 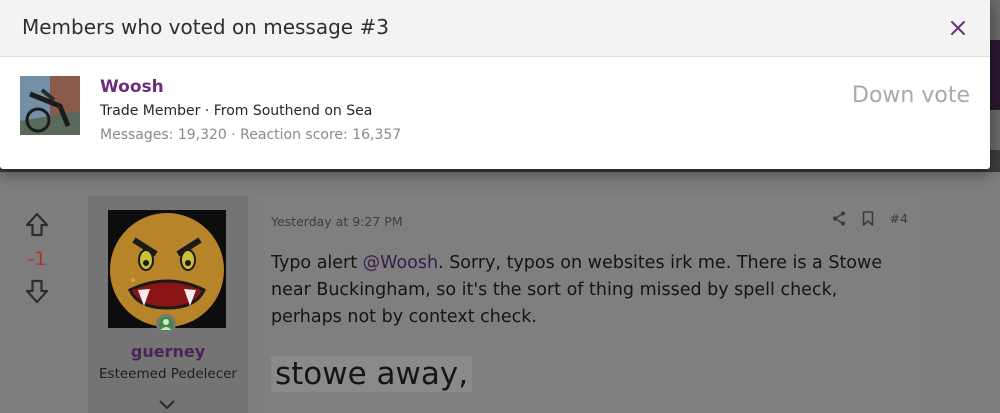 I want to click on modal-header: Members who voted on message #3, so click(x=495, y=28).